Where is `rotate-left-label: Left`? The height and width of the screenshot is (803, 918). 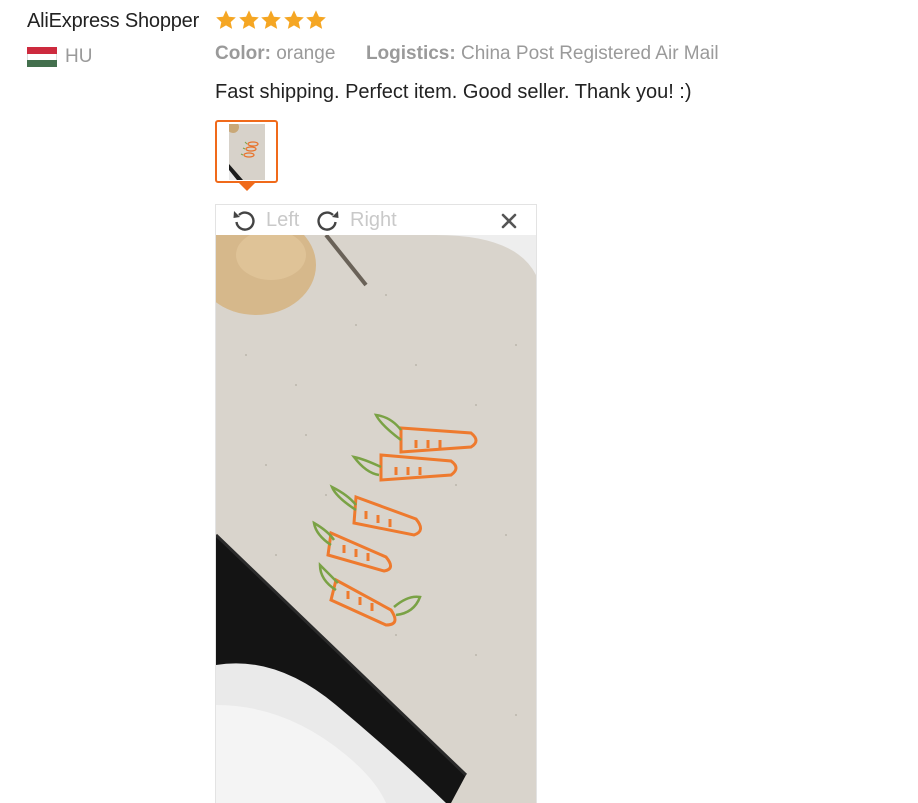 rotate-left-label: Left is located at coordinates (283, 219).